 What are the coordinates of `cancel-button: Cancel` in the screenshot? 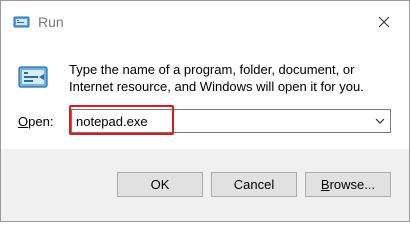 It's located at (254, 184).